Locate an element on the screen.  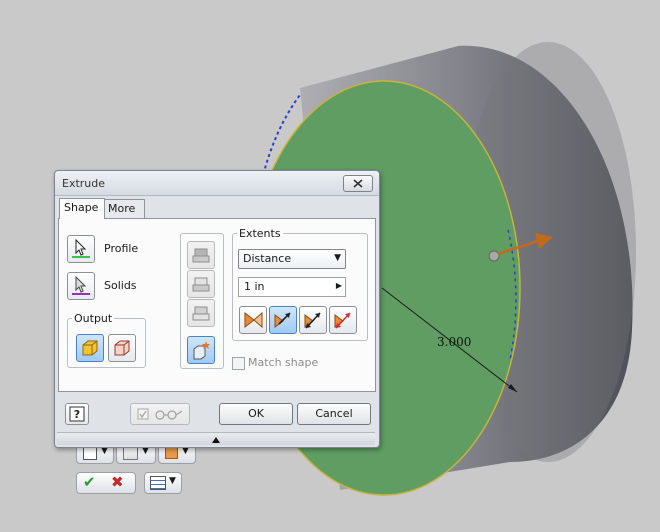
match-shape-checkbox is located at coordinates (238, 363).